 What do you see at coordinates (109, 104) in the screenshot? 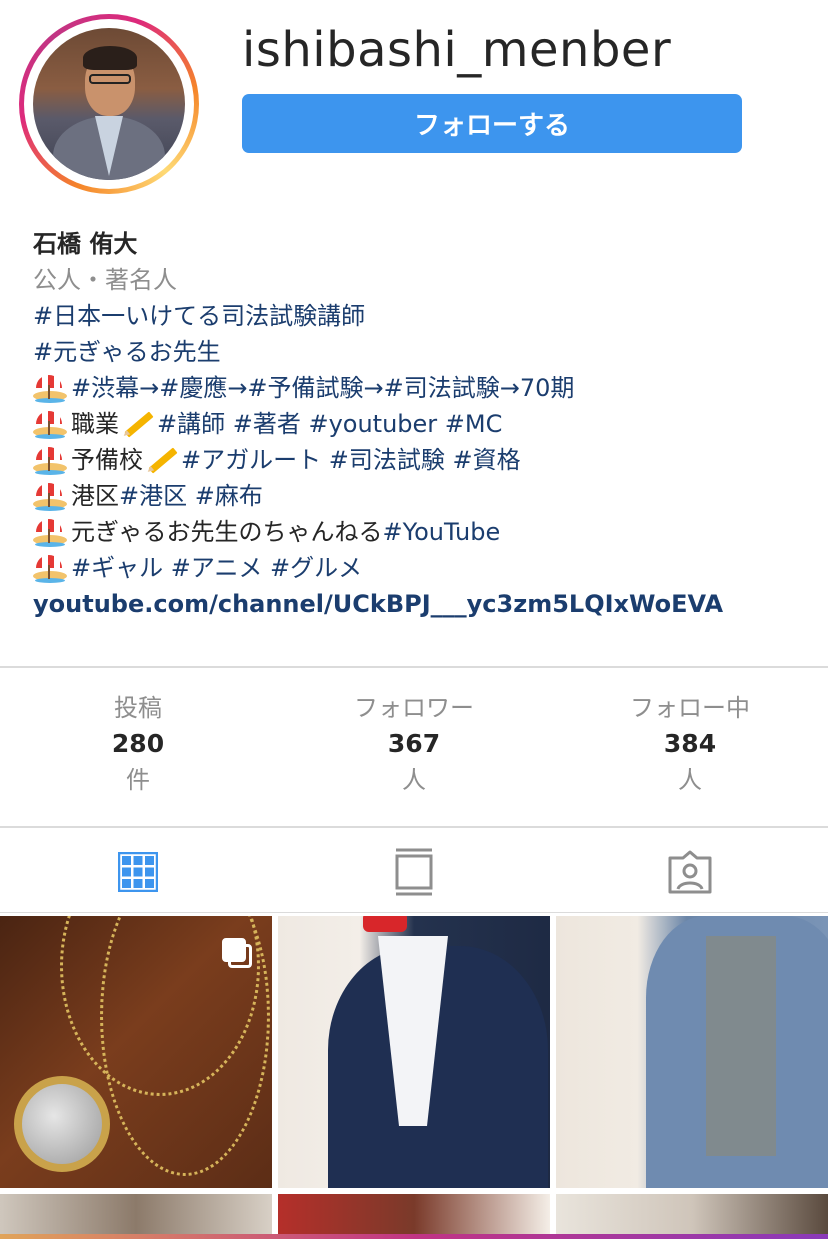
I see `avatar` at bounding box center [109, 104].